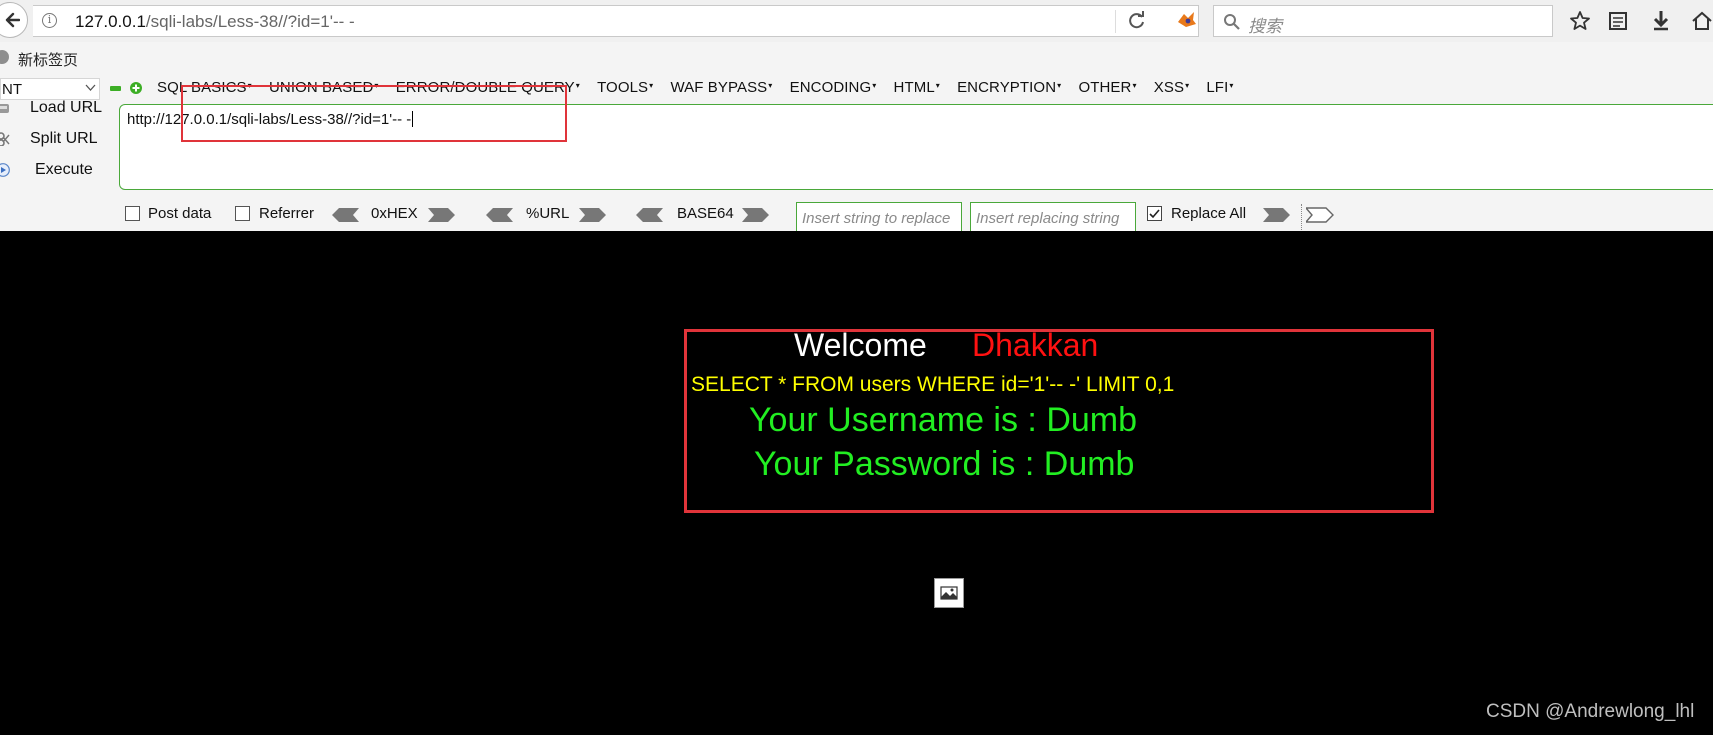 The image size is (1713, 735). I want to click on info-icon: i, so click(49, 20).